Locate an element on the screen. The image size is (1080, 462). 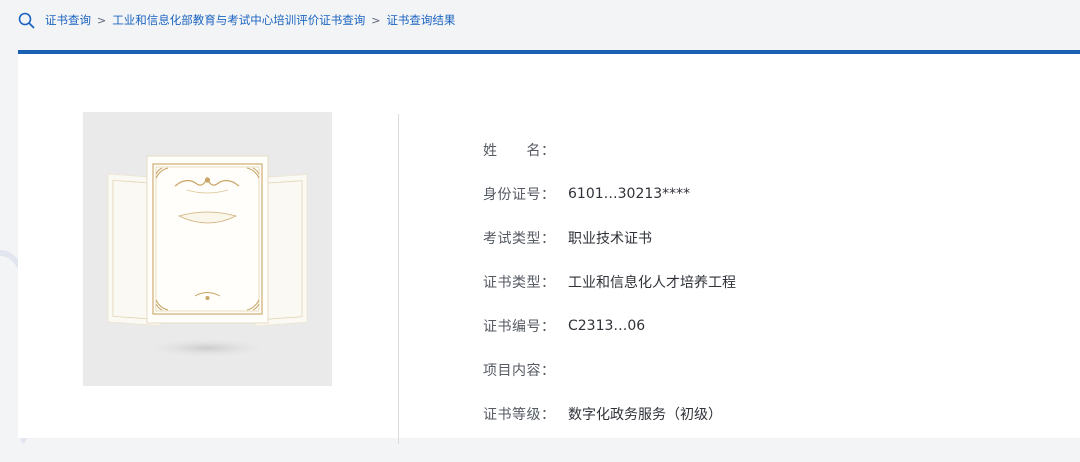
breadcrumb: 证书查询 > 工业和信息化部教育与考试中心培训评价证书查询 > 证书查询结果 is located at coordinates (236, 20).